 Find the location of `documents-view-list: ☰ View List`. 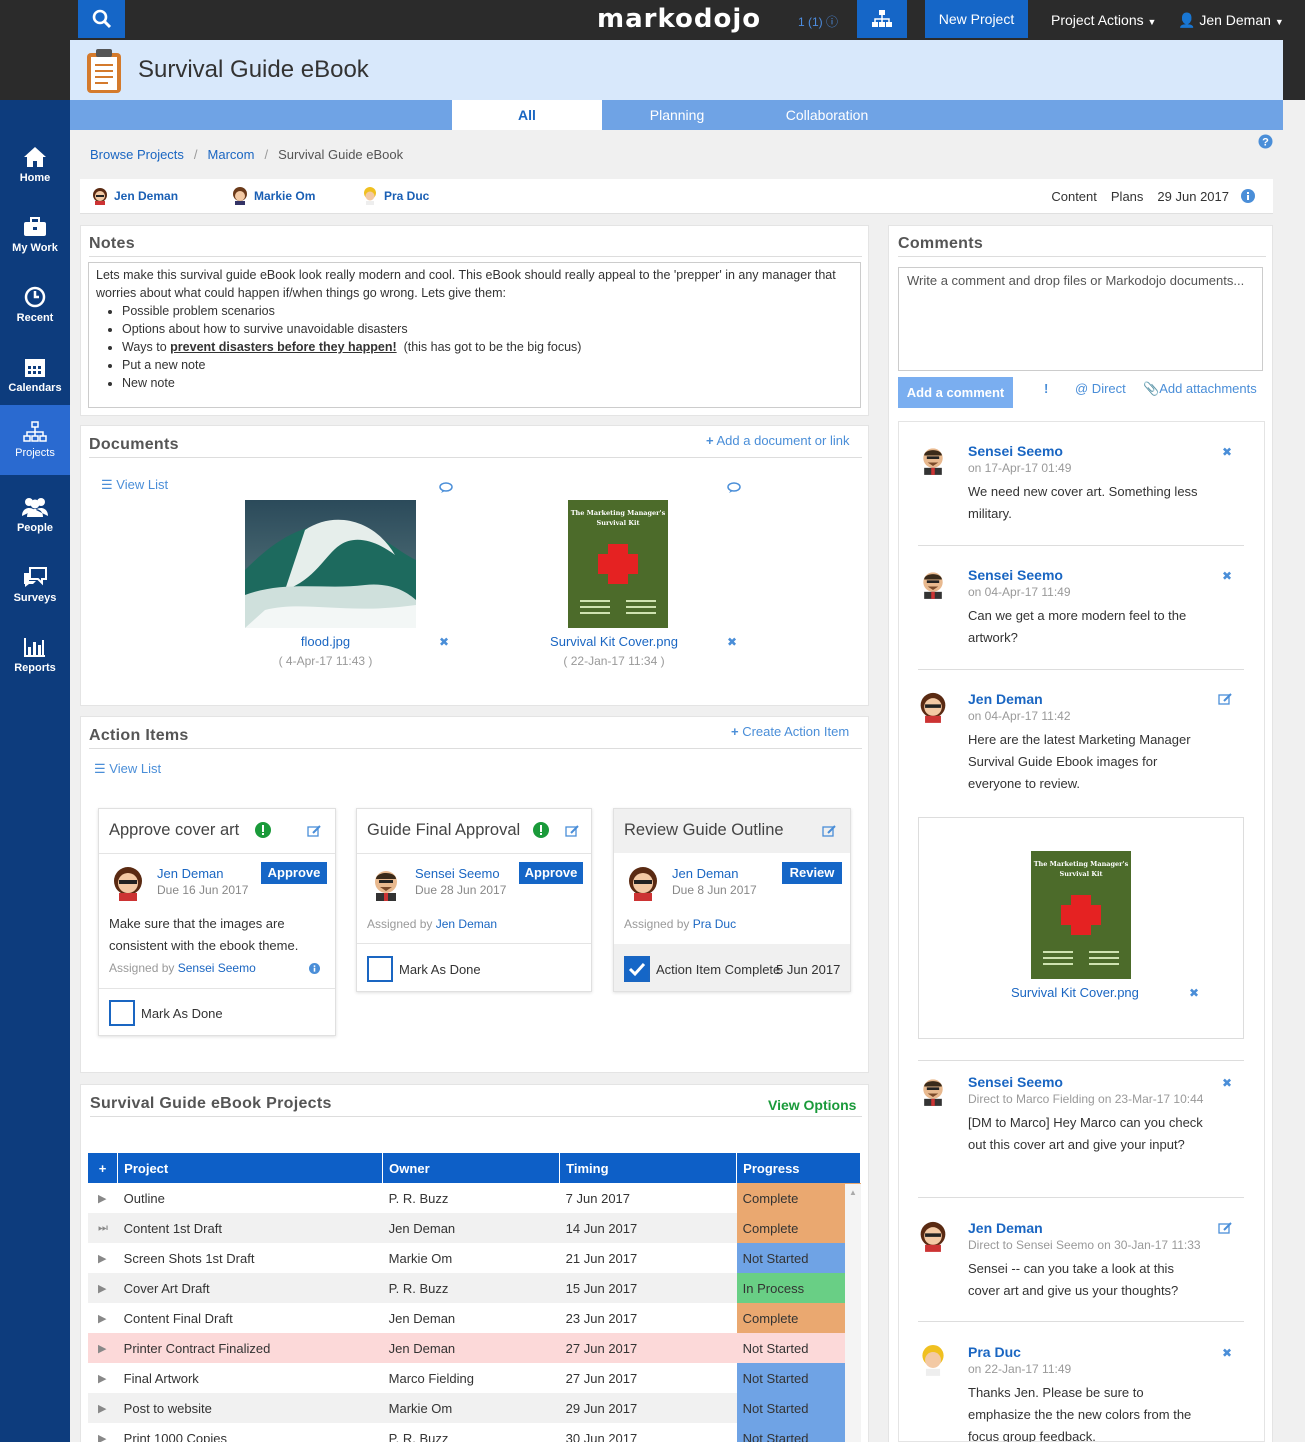

documents-view-list: ☰ View List is located at coordinates (134, 485).